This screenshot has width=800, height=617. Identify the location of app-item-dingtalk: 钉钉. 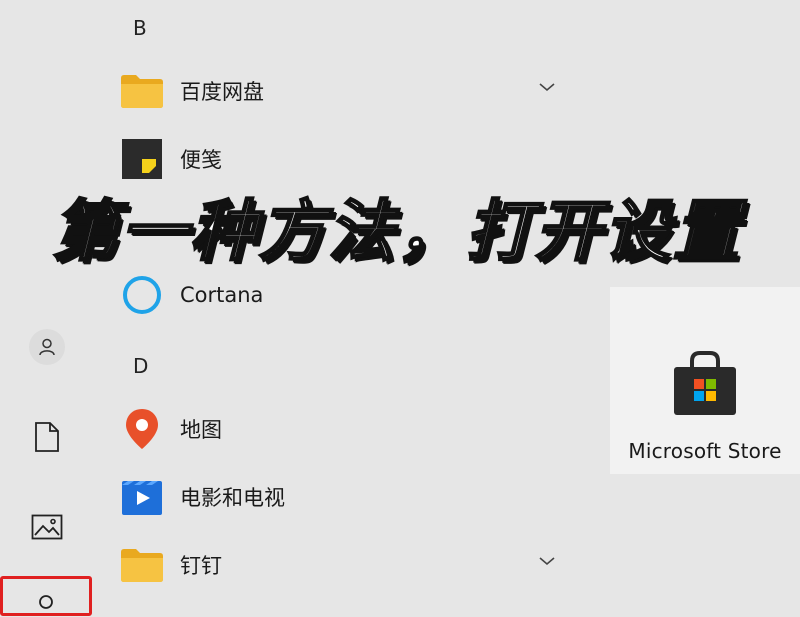
(350, 565).